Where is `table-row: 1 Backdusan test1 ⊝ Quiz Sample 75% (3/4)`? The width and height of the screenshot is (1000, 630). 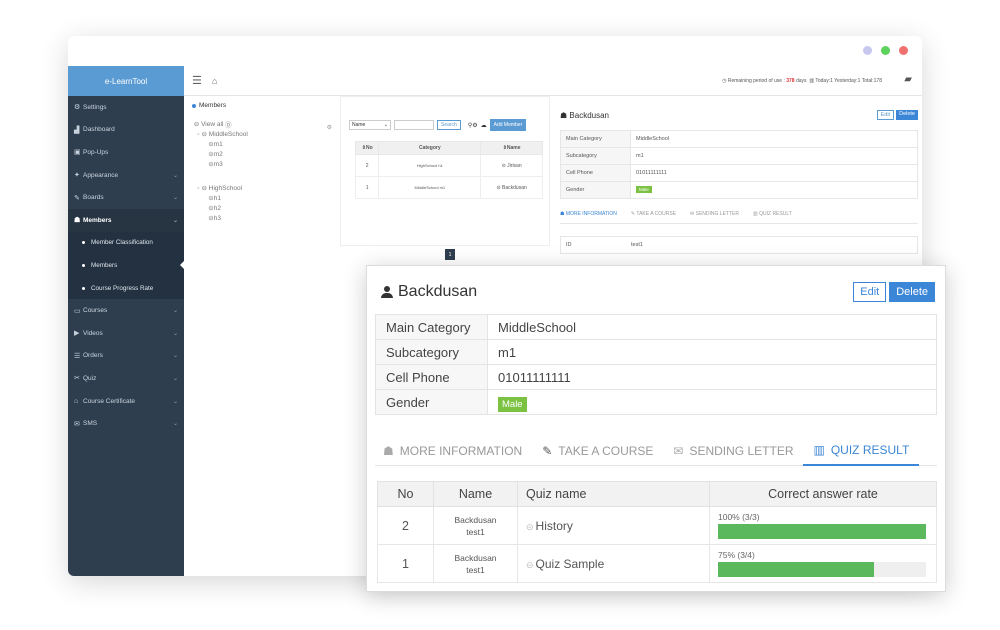
table-row: 1 Backdusan test1 ⊝ Quiz Sample 75% (3/4) is located at coordinates (657, 563).